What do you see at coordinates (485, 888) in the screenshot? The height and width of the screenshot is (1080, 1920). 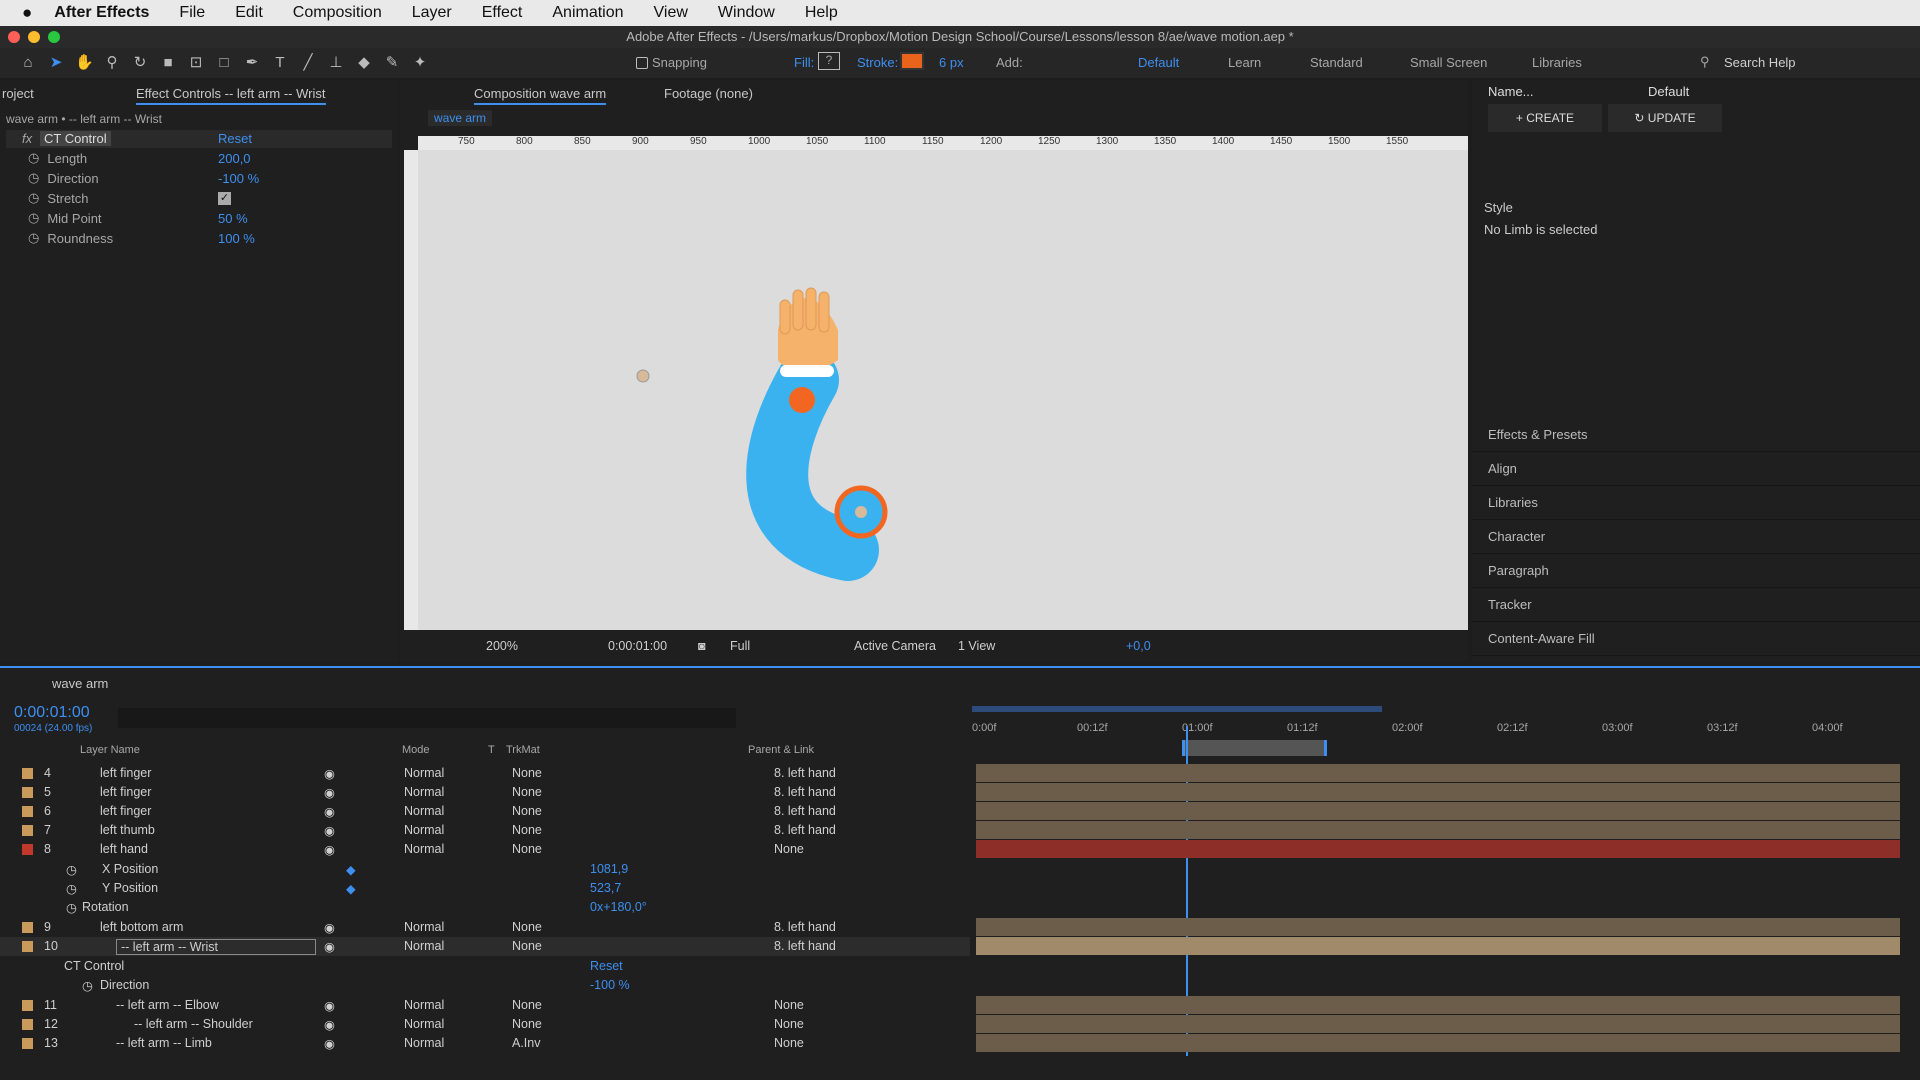 I see `property-row: ◷ Y Position ◆ 523,7` at bounding box center [485, 888].